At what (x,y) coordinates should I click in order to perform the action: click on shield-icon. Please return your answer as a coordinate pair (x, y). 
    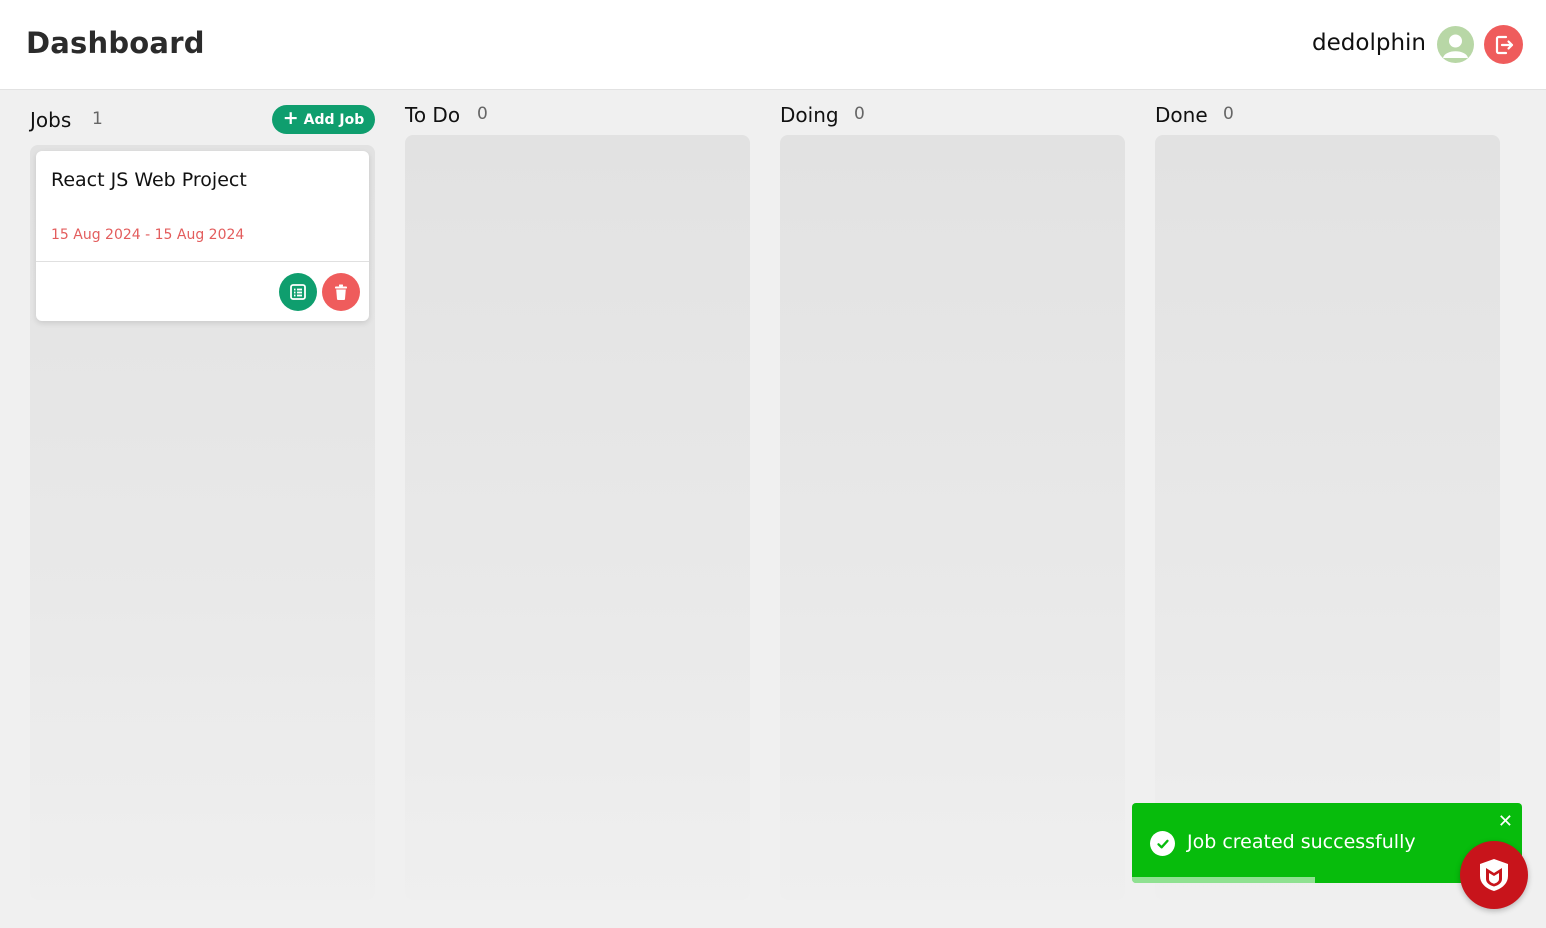
    Looking at the image, I should click on (1494, 875).